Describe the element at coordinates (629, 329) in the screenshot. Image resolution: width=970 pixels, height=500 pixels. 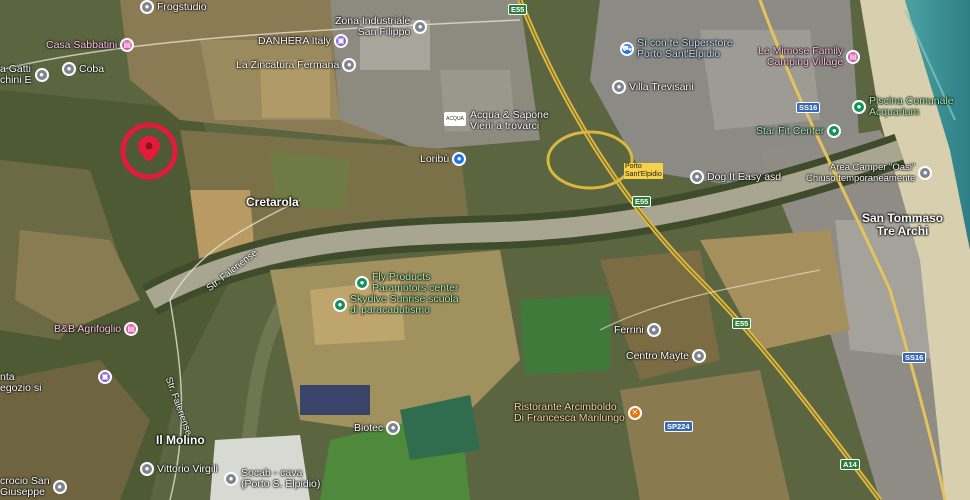
I see `poi-label: Ferrini` at that location.